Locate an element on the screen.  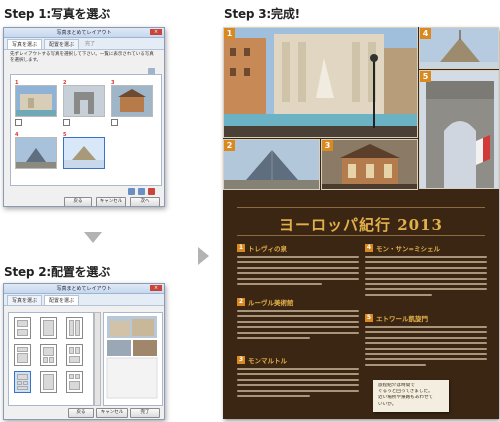
section-number: 3 is located at coordinates (241, 360).